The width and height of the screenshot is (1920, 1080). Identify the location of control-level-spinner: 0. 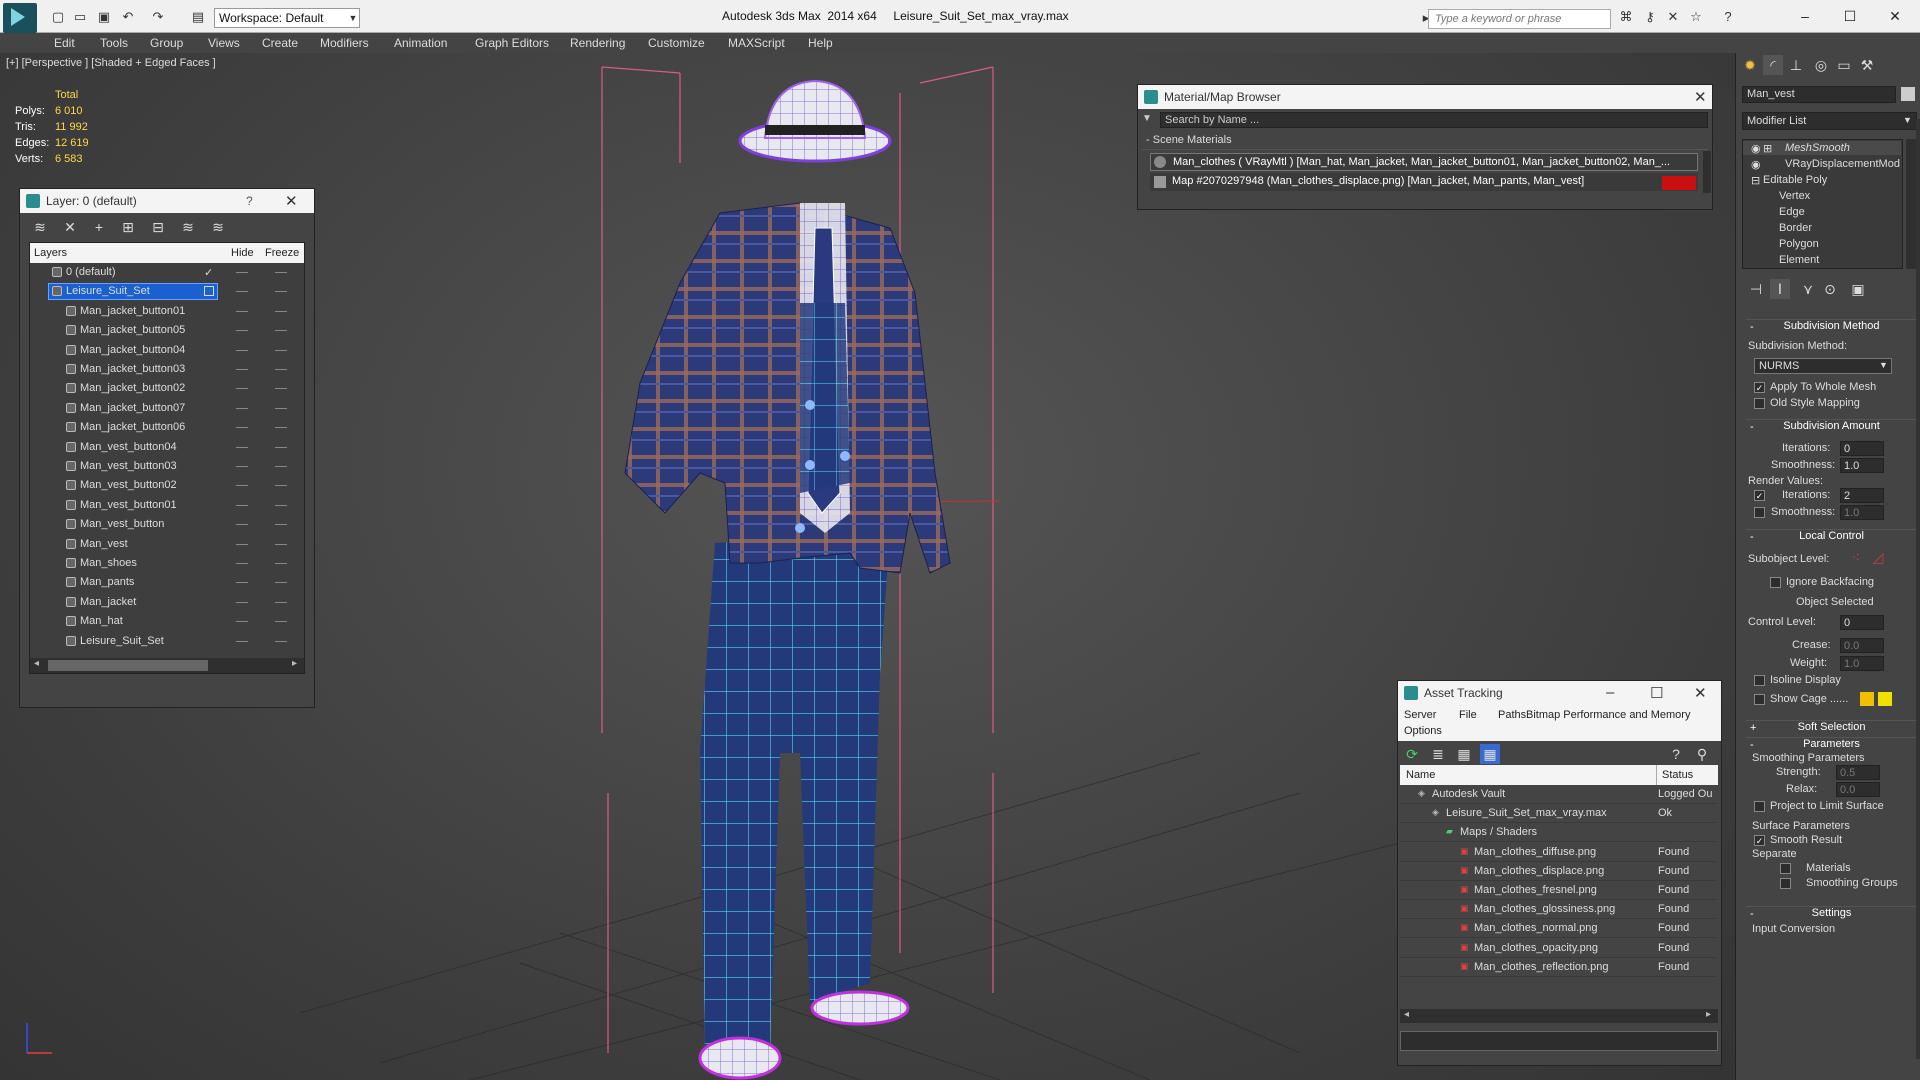
(1862, 622).